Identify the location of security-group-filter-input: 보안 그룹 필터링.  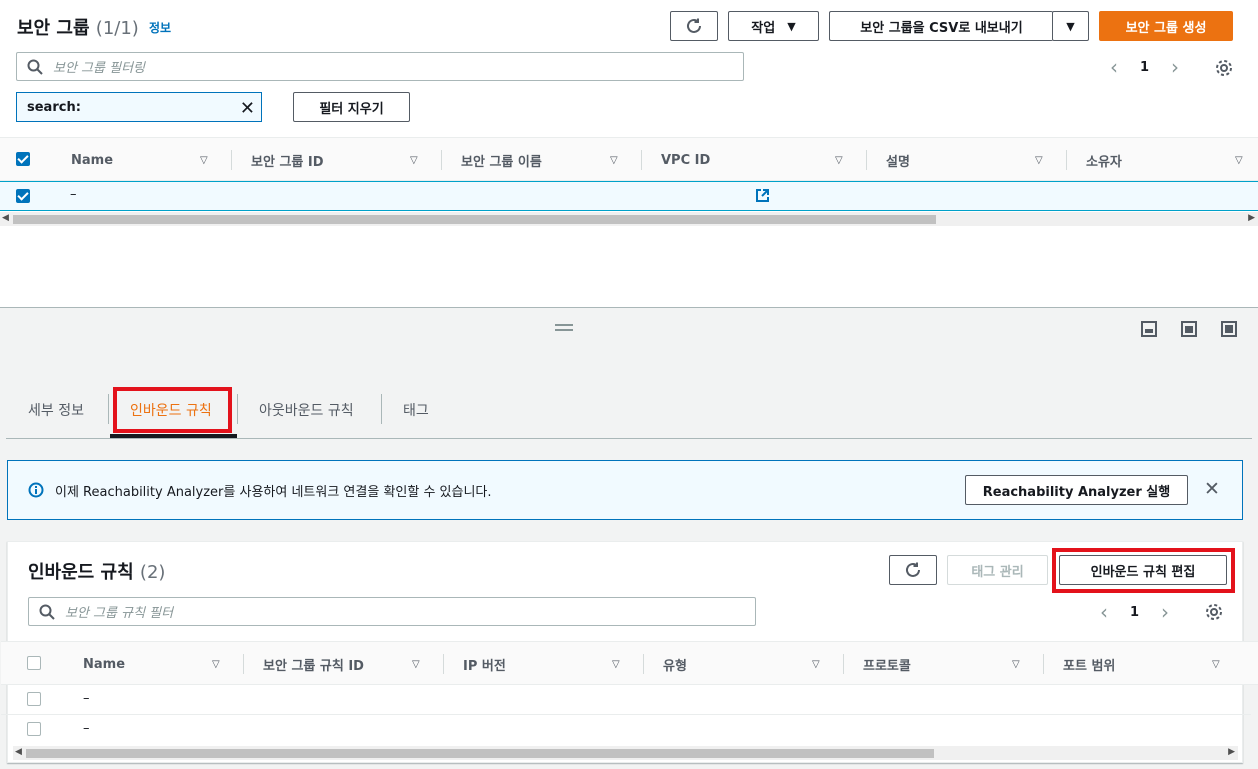
(380, 66).